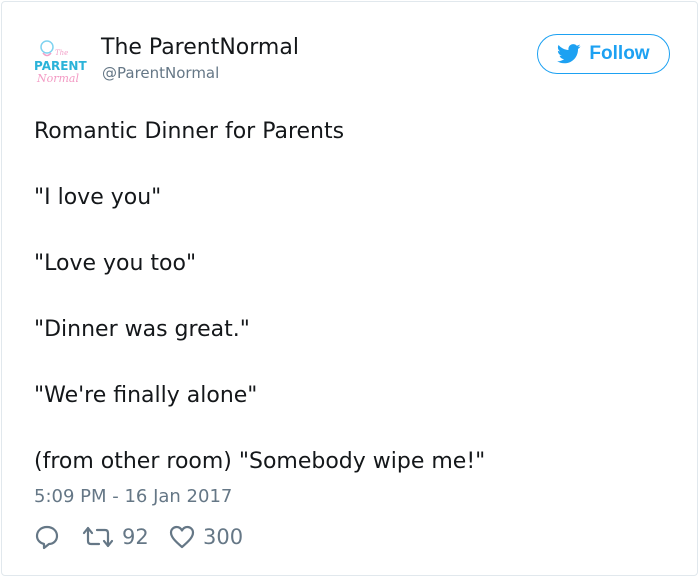 This screenshot has height=578, width=700. Describe the element at coordinates (98, 537) in the screenshot. I see `retweet-icon` at that location.